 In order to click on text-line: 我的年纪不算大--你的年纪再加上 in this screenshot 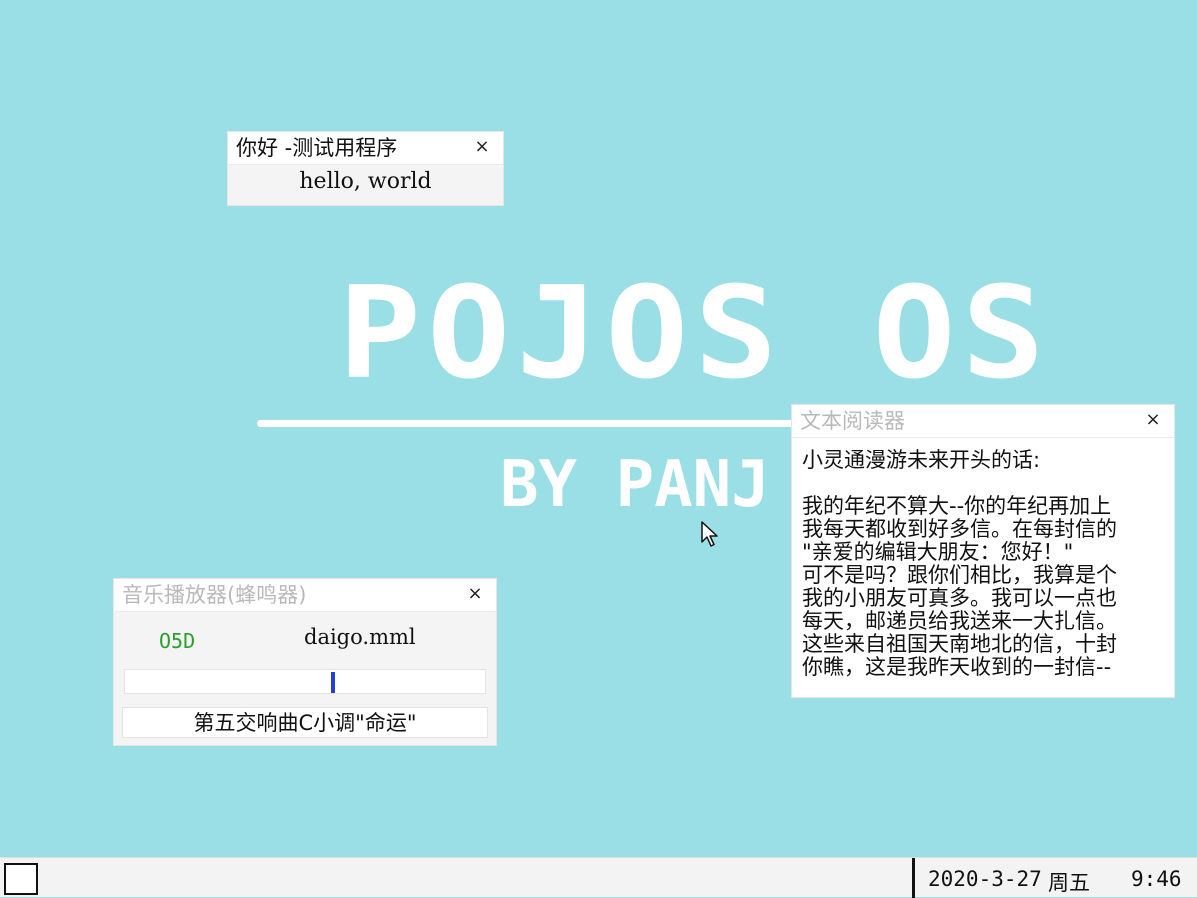, I will do `click(957, 506)`.